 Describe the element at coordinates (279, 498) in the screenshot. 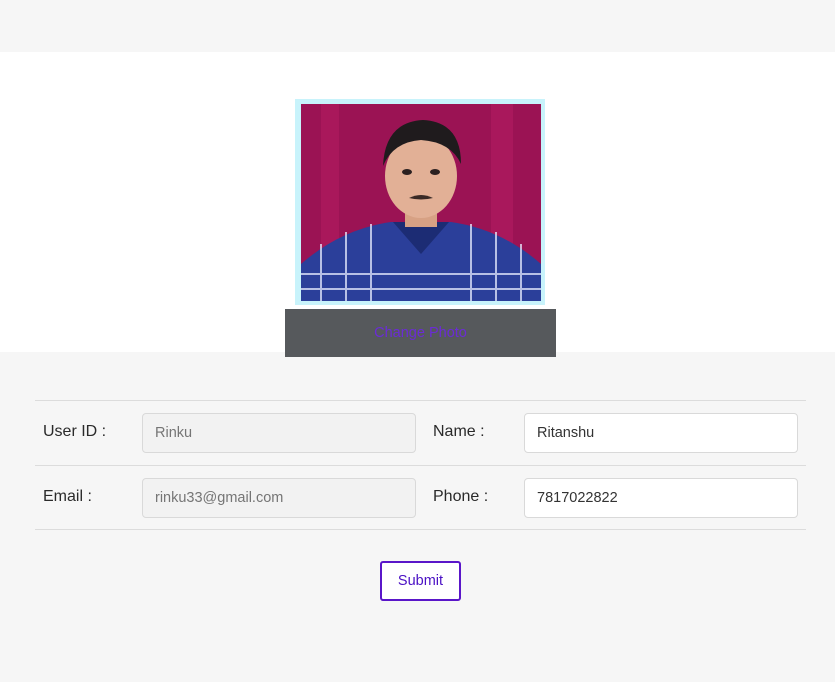

I see `email-field` at that location.